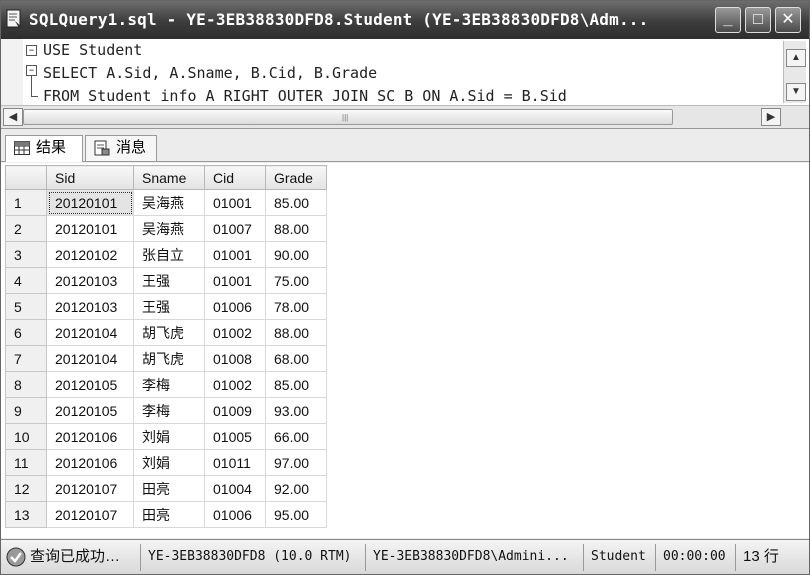 The image size is (810, 575). I want to click on row-header: 4, so click(26, 280).